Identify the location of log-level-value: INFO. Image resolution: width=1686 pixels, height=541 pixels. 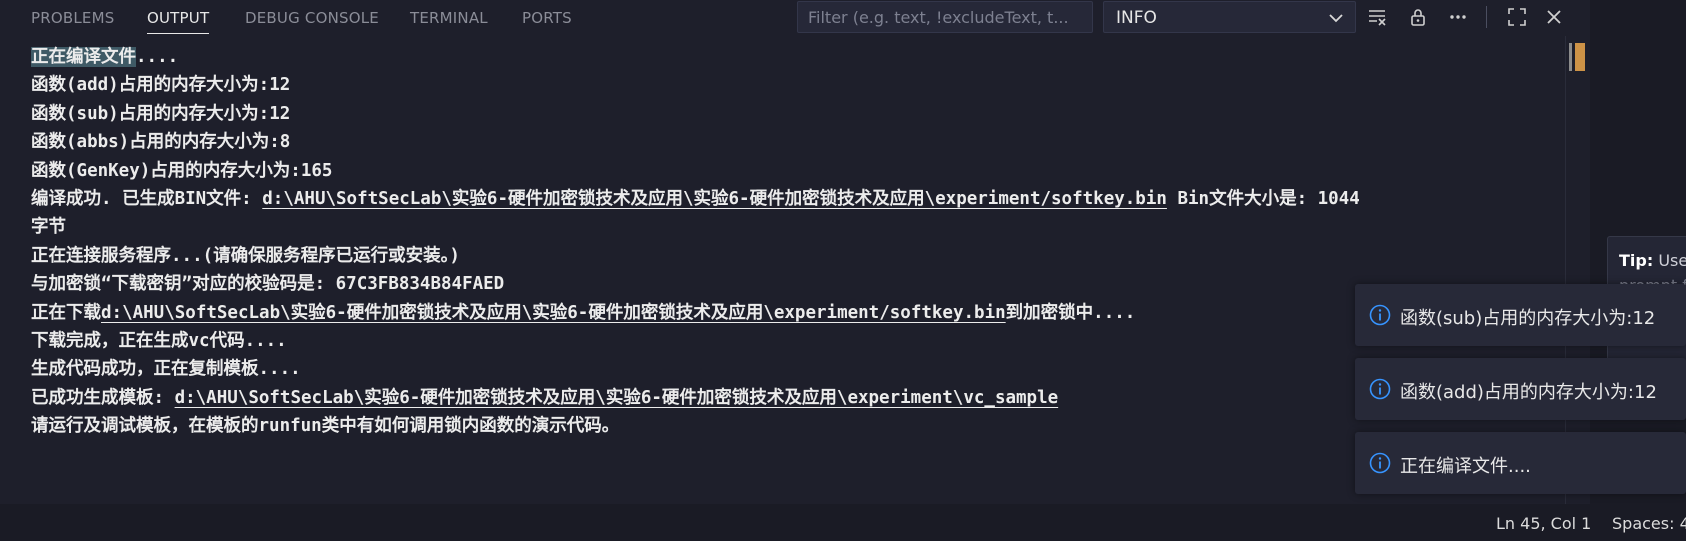
(1136, 18).